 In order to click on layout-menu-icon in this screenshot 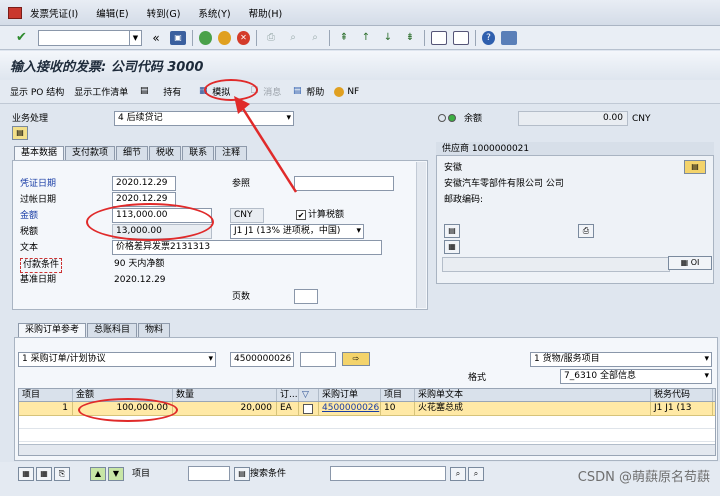, I will do `click(509, 37)`.